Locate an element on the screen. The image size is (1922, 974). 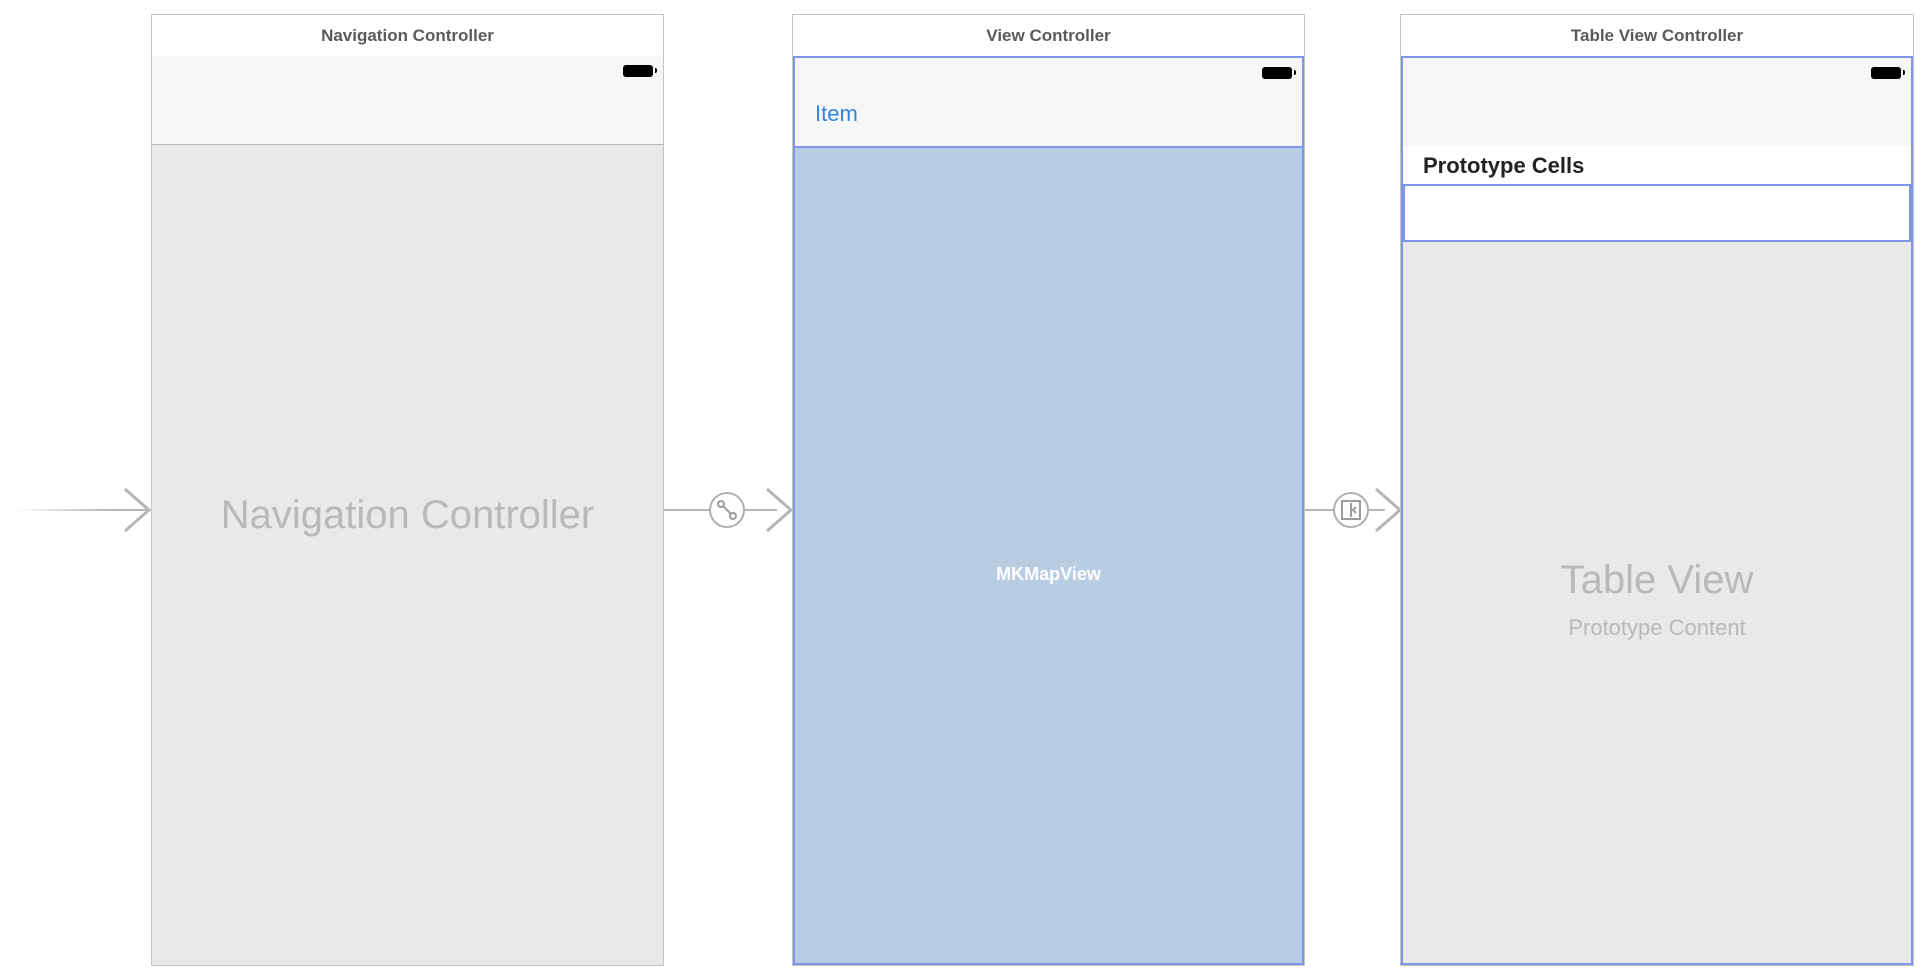
scene-title: View Controller is located at coordinates (1048, 36).